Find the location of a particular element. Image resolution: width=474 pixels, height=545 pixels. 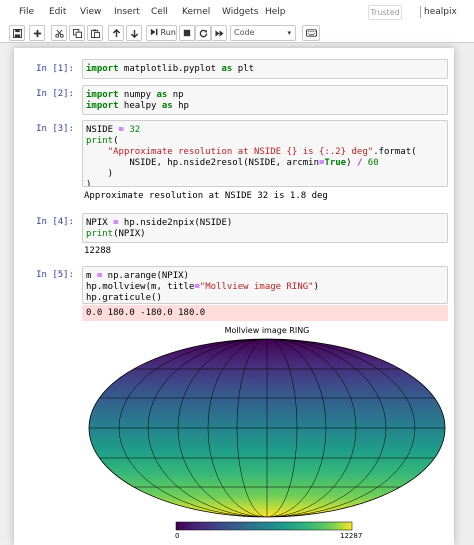

move-up-button is located at coordinates (116, 33).